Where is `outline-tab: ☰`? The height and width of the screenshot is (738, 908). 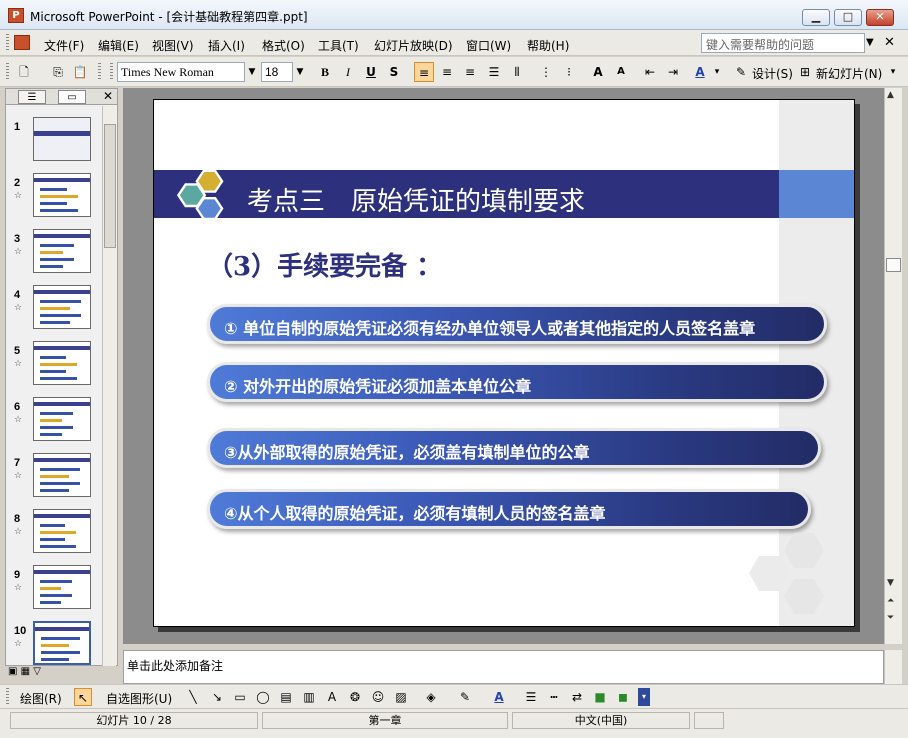
outline-tab: ☰ is located at coordinates (32, 97).